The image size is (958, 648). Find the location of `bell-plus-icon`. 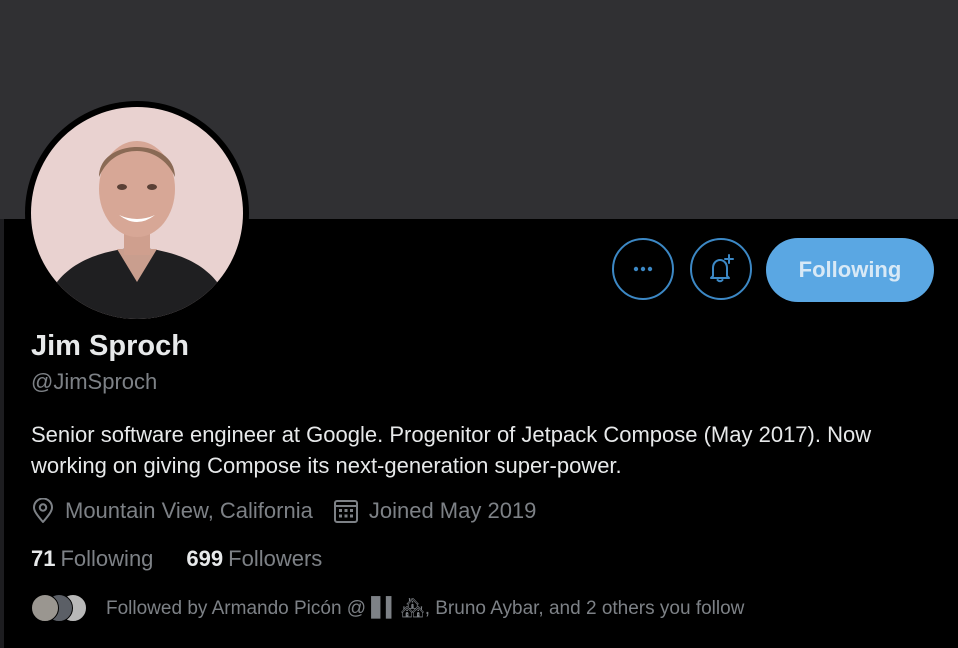

bell-plus-icon is located at coordinates (722, 268).